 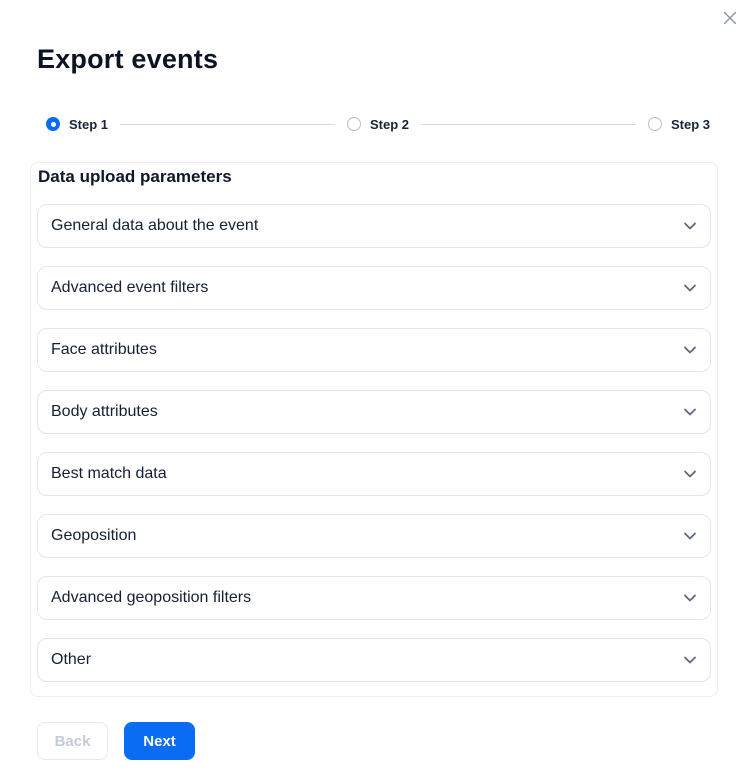 I want to click on accordion-face-attributes: Face attributes, so click(x=374, y=350).